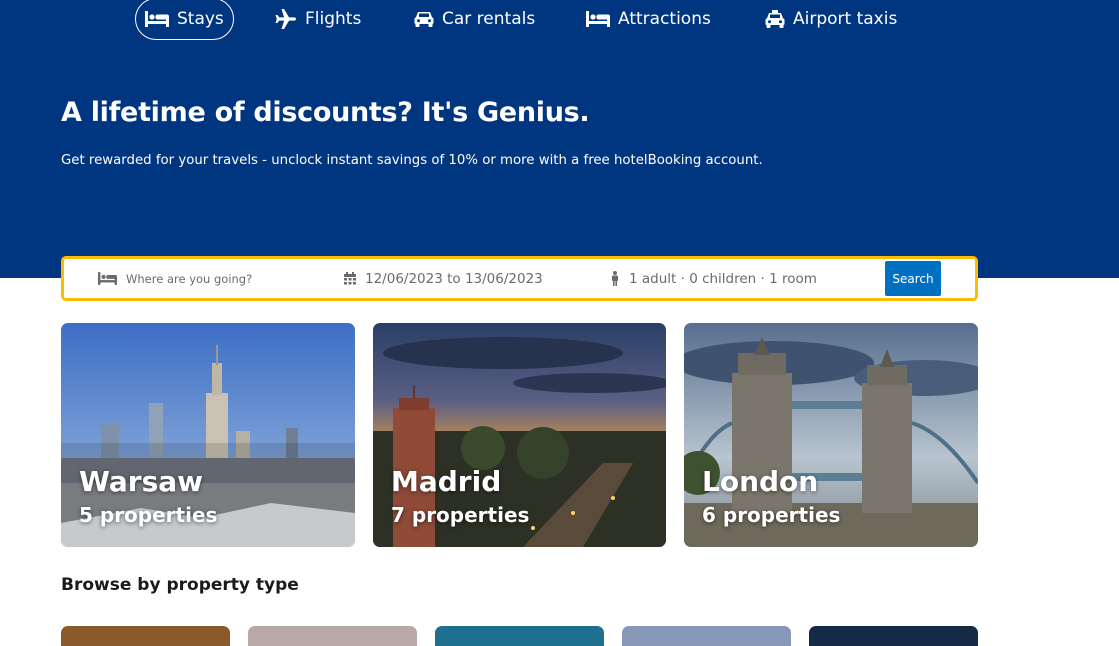 Image resolution: width=1119 pixels, height=646 pixels. I want to click on nav-item-label: Car rentals, so click(489, 19).